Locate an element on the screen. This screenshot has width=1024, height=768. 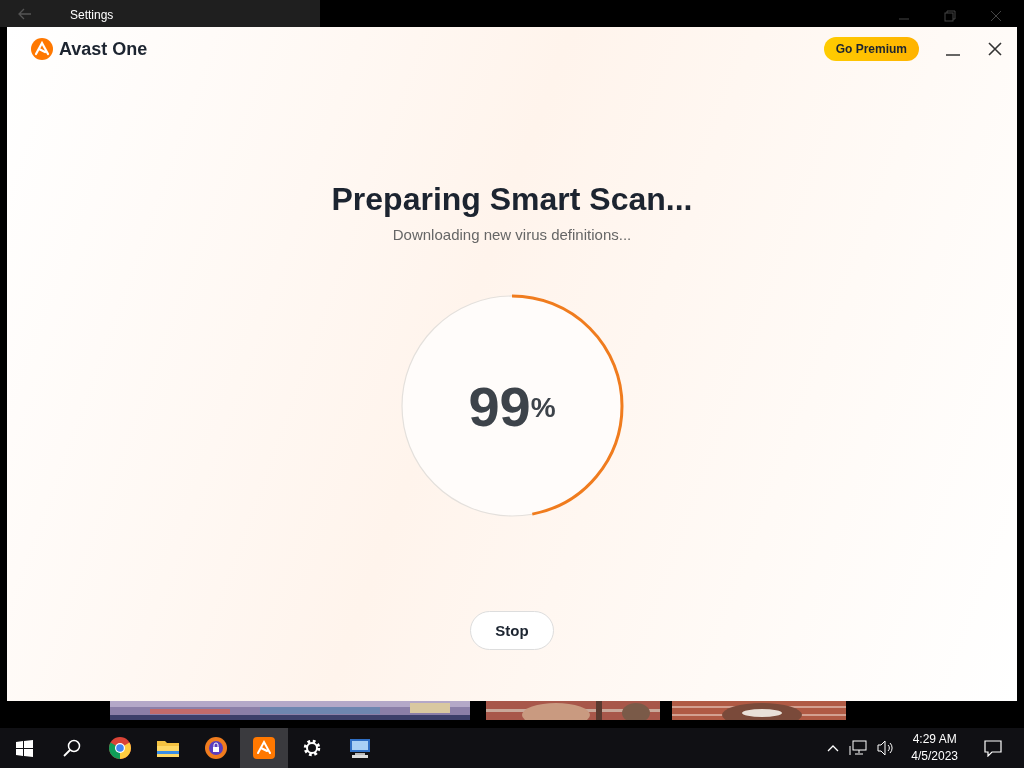
lock-icon is located at coordinates (216, 748).